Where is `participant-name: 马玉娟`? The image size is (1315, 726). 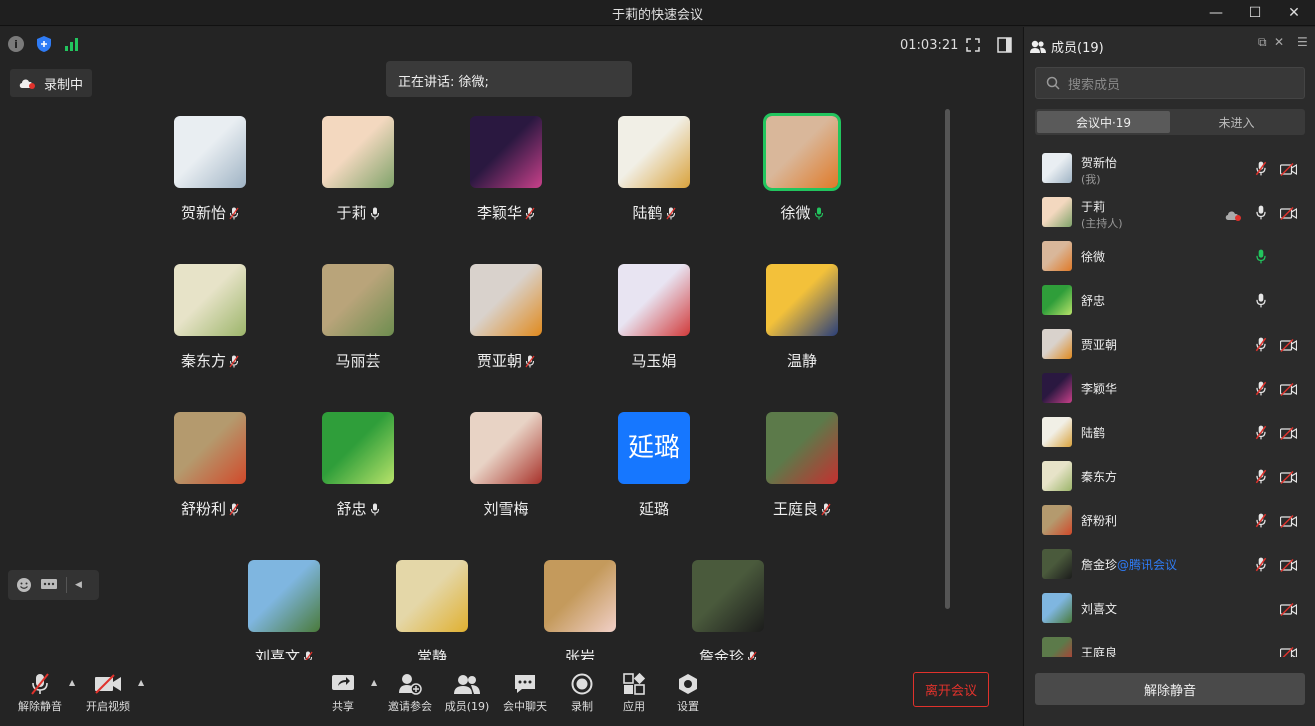 participant-name: 马玉娟 is located at coordinates (654, 361).